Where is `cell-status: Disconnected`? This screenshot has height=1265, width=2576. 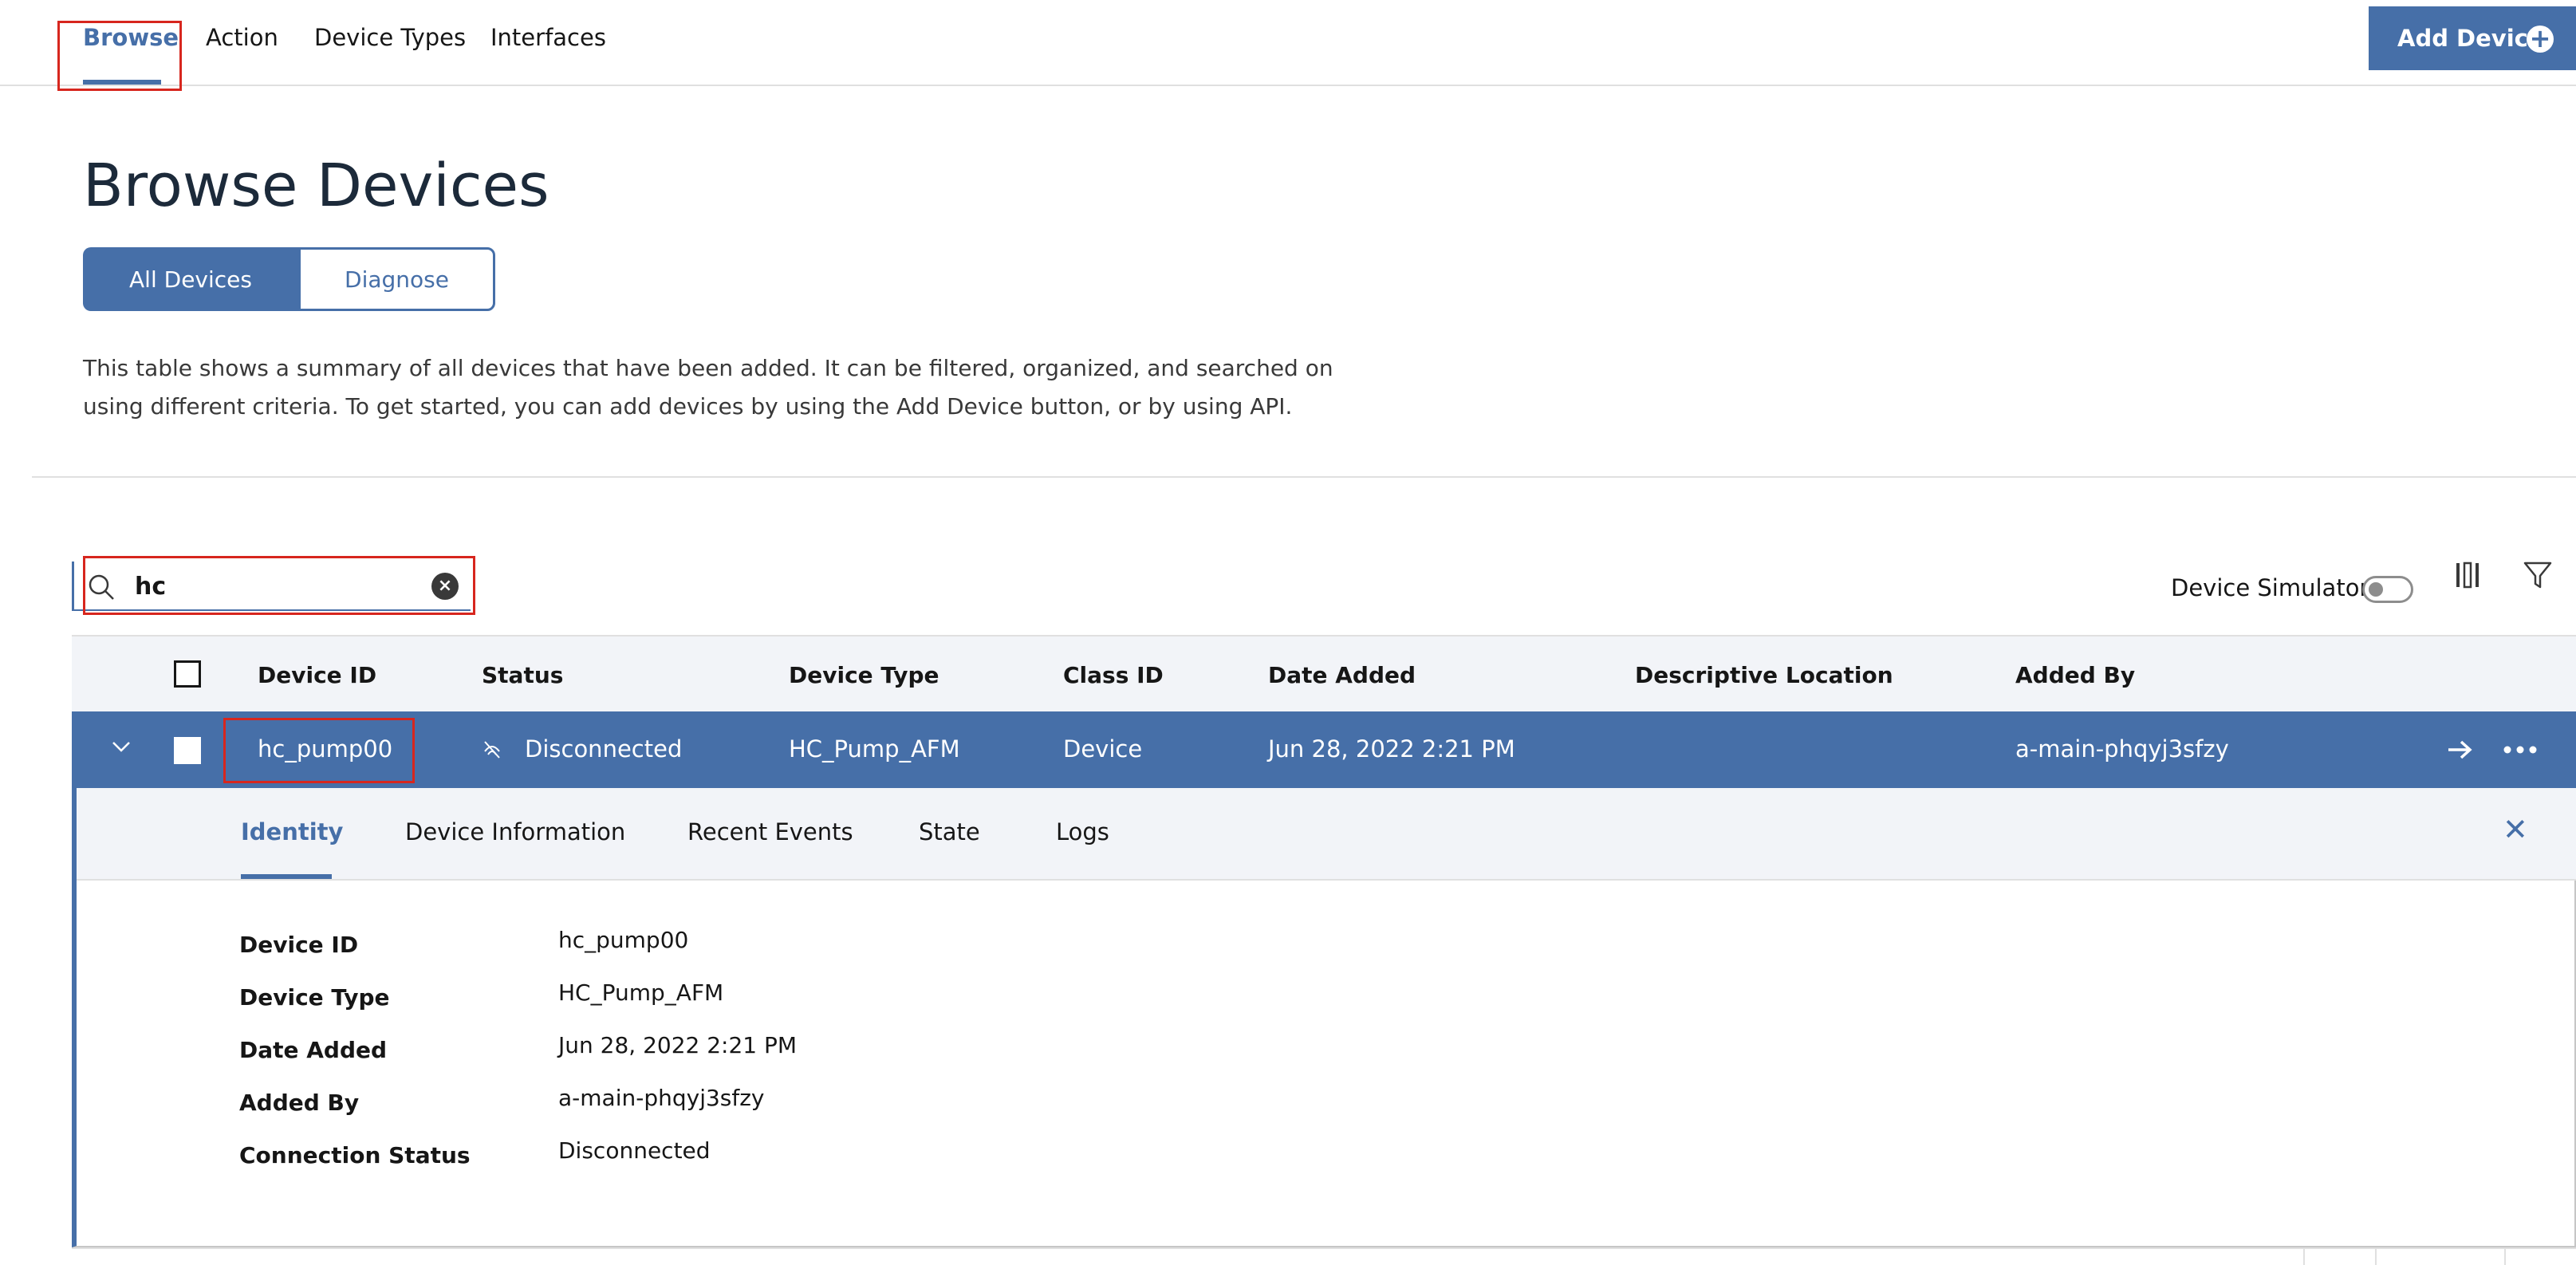
cell-status: Disconnected is located at coordinates (604, 749).